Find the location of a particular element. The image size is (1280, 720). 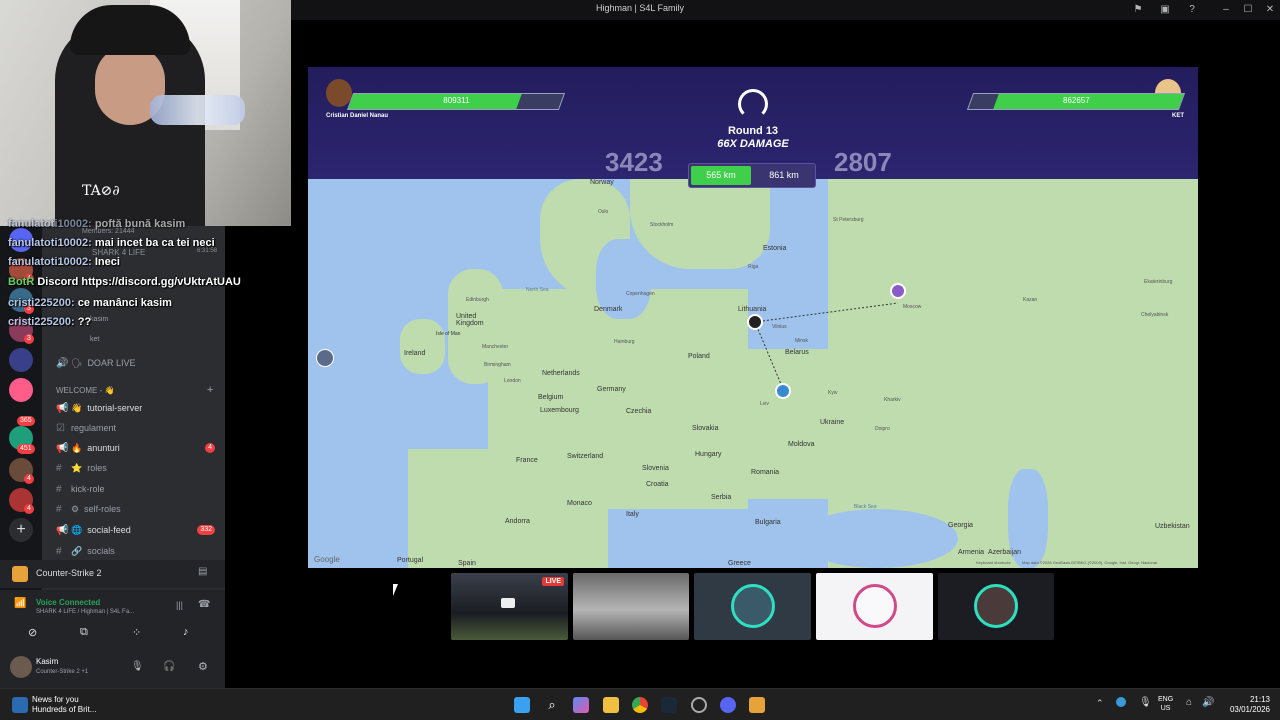

avatar is located at coordinates (21, 667).